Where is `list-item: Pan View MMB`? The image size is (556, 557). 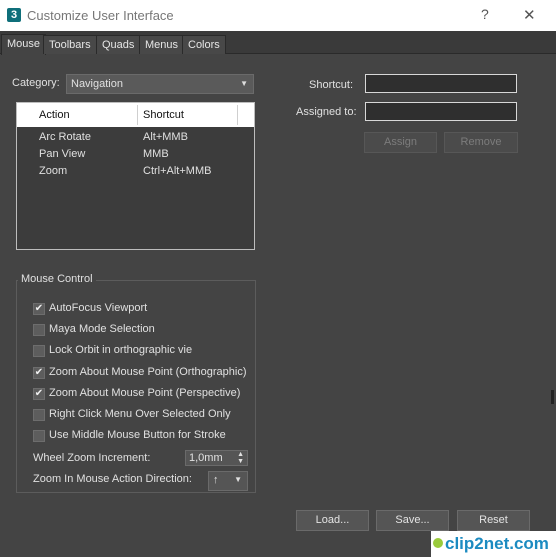 list-item: Pan View MMB is located at coordinates (135, 154).